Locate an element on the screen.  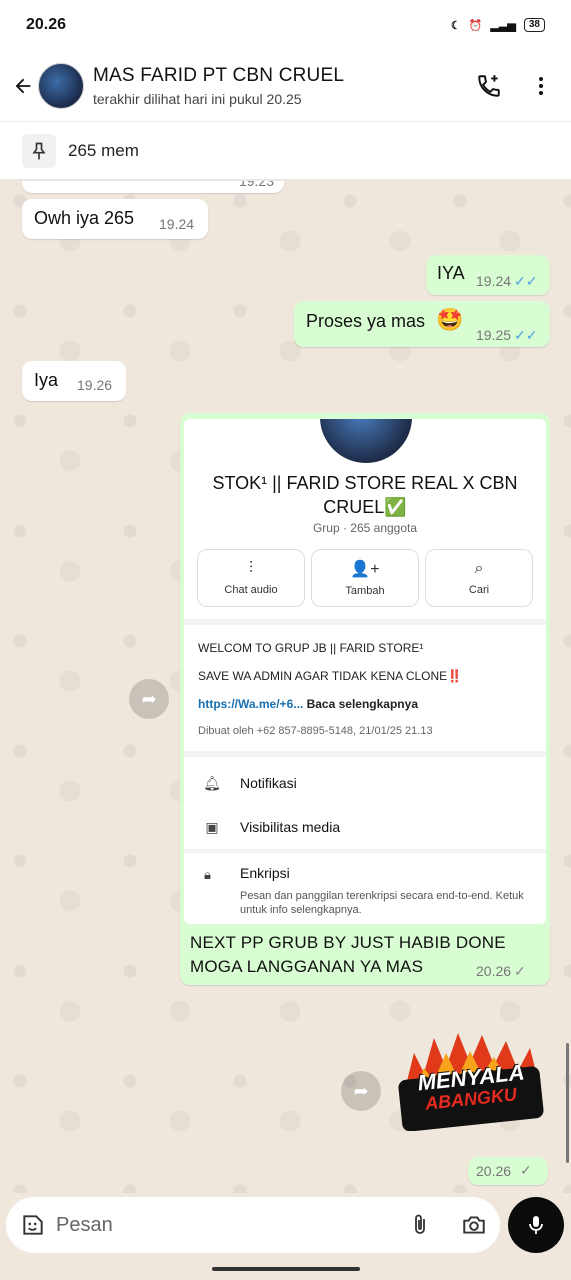
sticker-icon is located at coordinates (33, 1225).